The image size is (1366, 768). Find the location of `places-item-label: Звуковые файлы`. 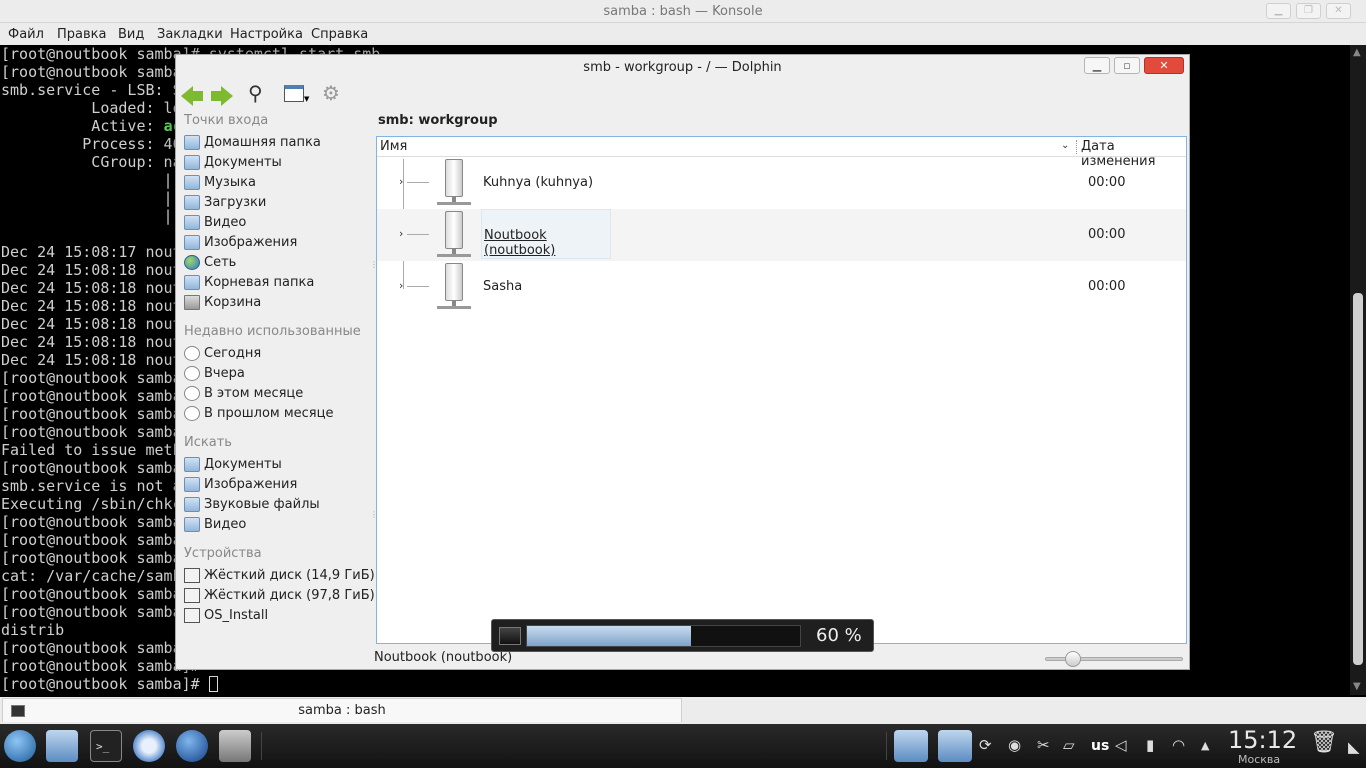

places-item-label: Звуковые файлы is located at coordinates (262, 504).